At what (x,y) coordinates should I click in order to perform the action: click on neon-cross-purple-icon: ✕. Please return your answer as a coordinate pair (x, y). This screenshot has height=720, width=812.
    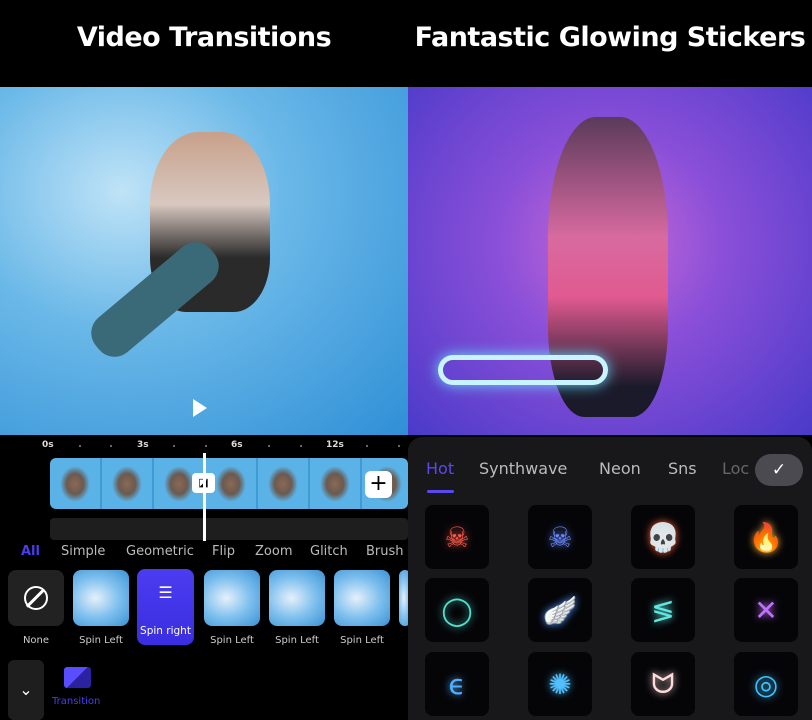
    Looking at the image, I should click on (766, 610).